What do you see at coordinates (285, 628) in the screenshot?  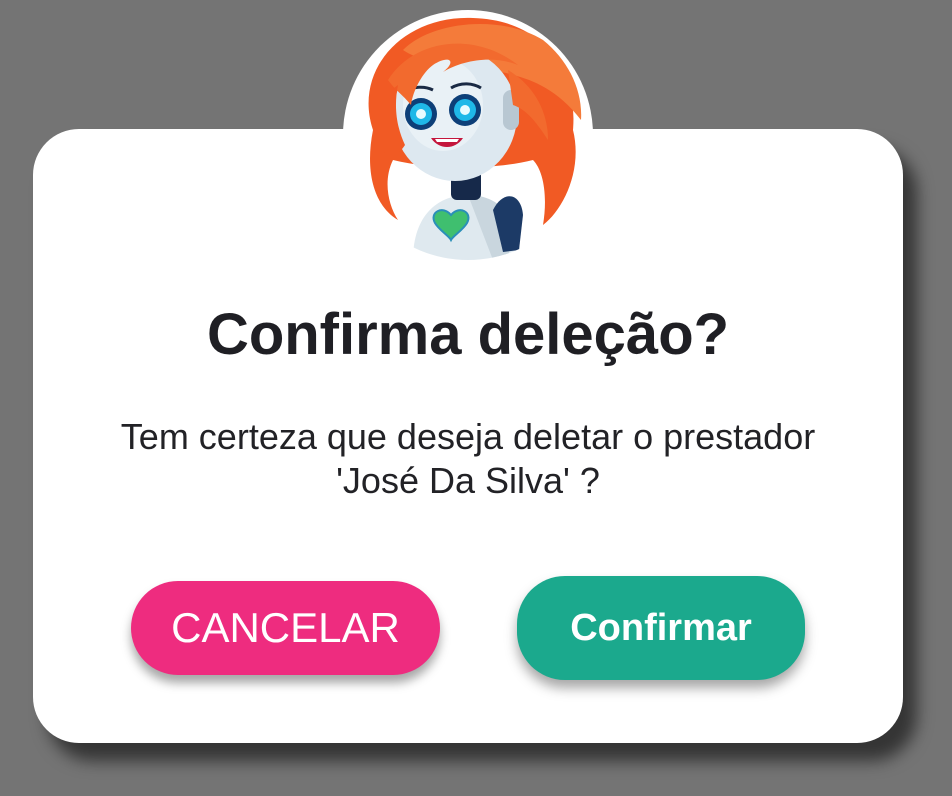 I see `cancel-button: CANCELAR` at bounding box center [285, 628].